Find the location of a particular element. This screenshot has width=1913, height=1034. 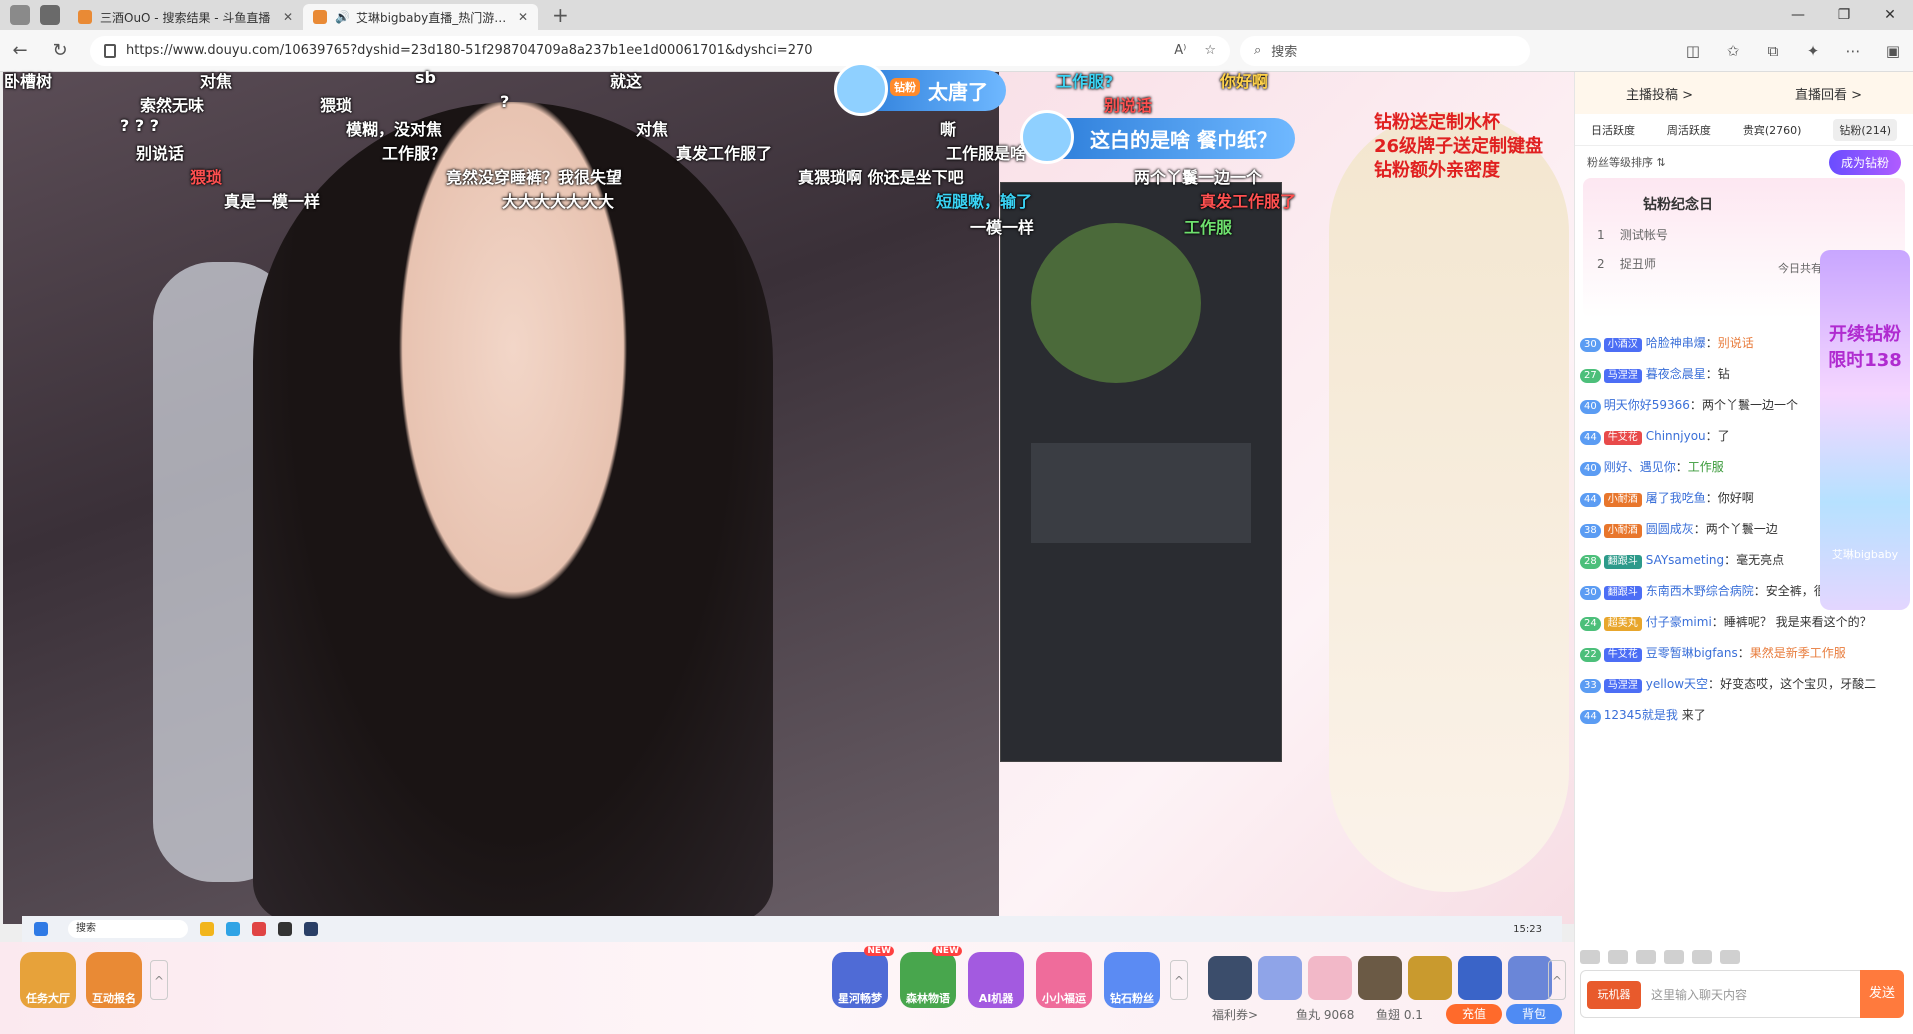

become-fan-button: 成为钻粉 is located at coordinates (1864, 162).